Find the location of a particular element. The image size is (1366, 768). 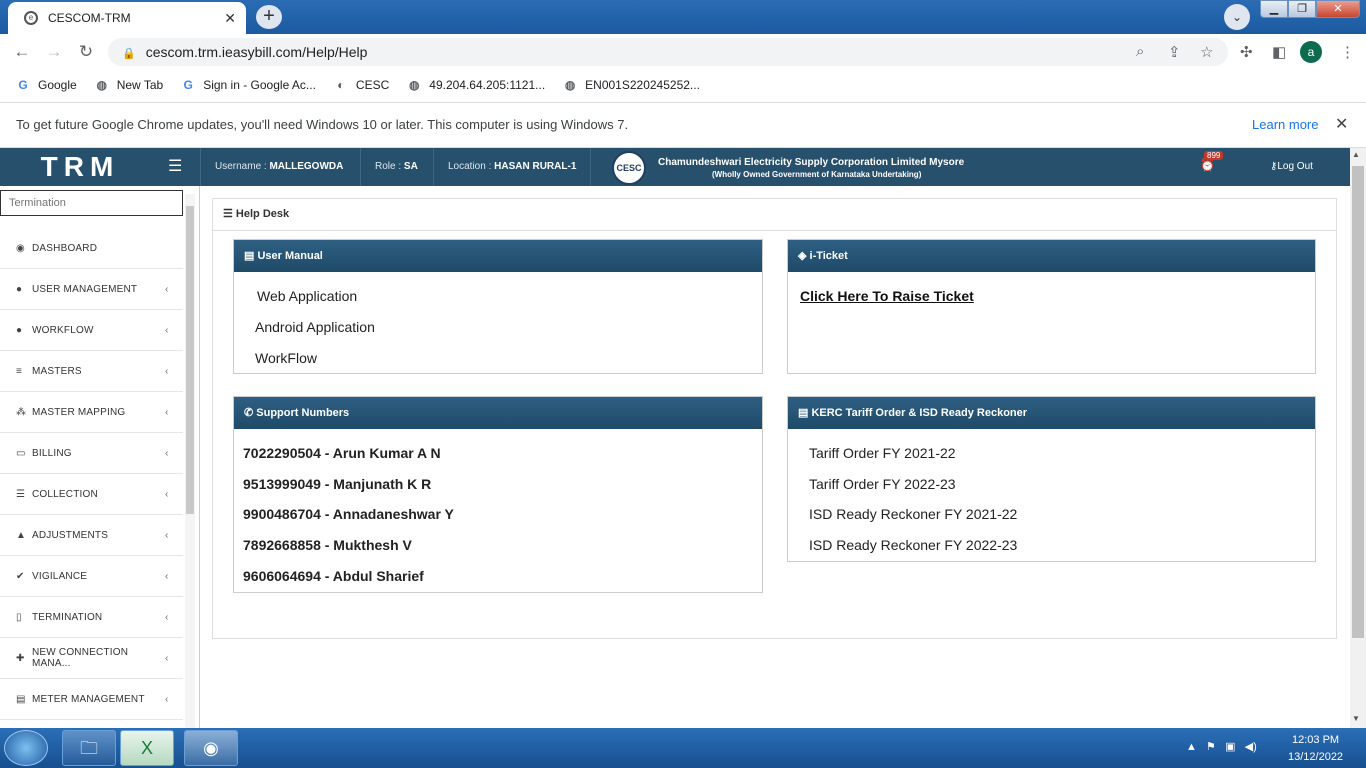

extensions-puzzle-icon: ✣ is located at coordinates (1246, 52).